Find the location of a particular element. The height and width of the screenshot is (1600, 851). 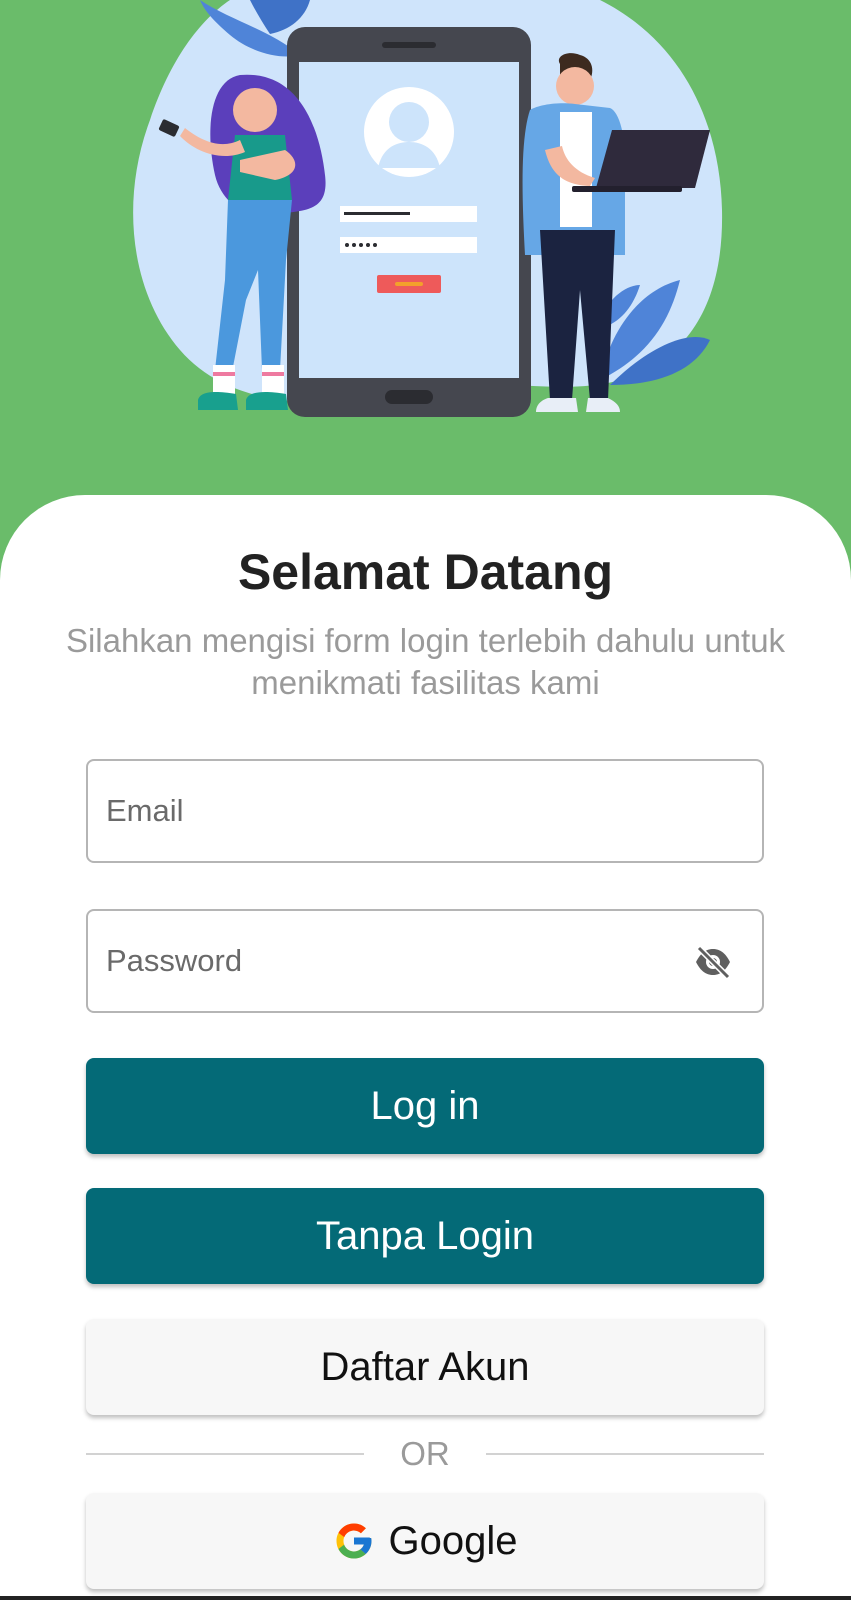

guest-login-button: Tanpa Login is located at coordinates (425, 1236).